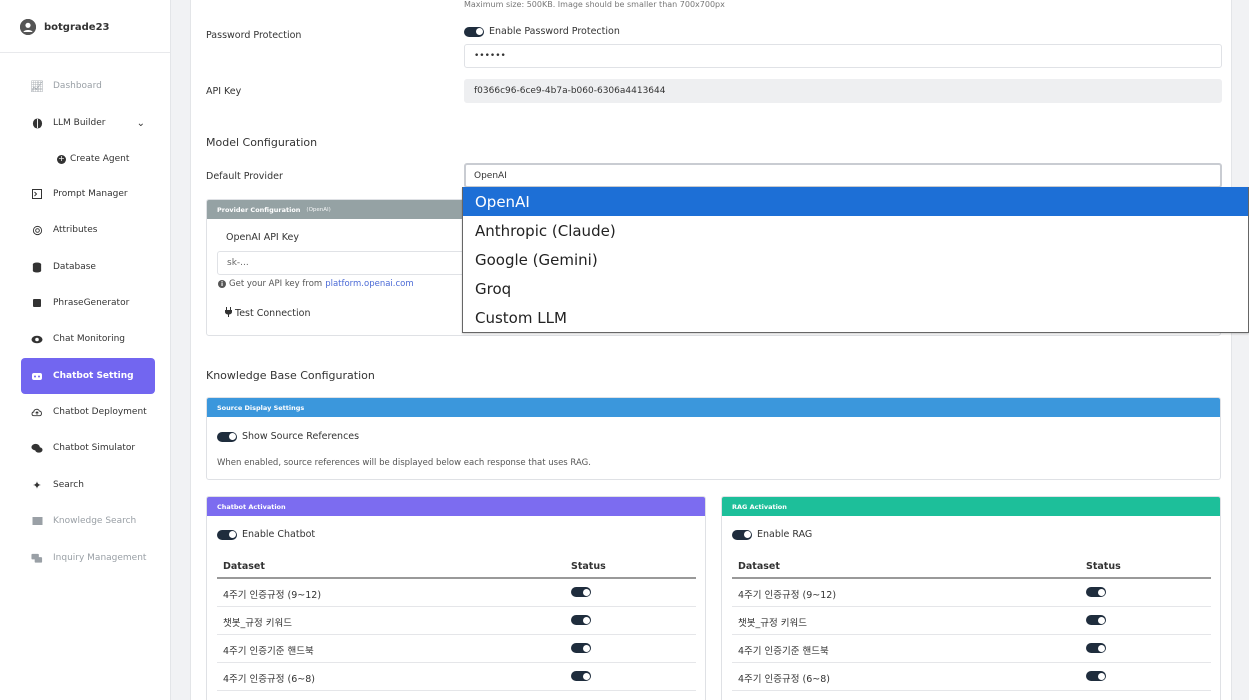  Describe the element at coordinates (37, 230) in the screenshot. I see `fingerprint-icon` at that location.